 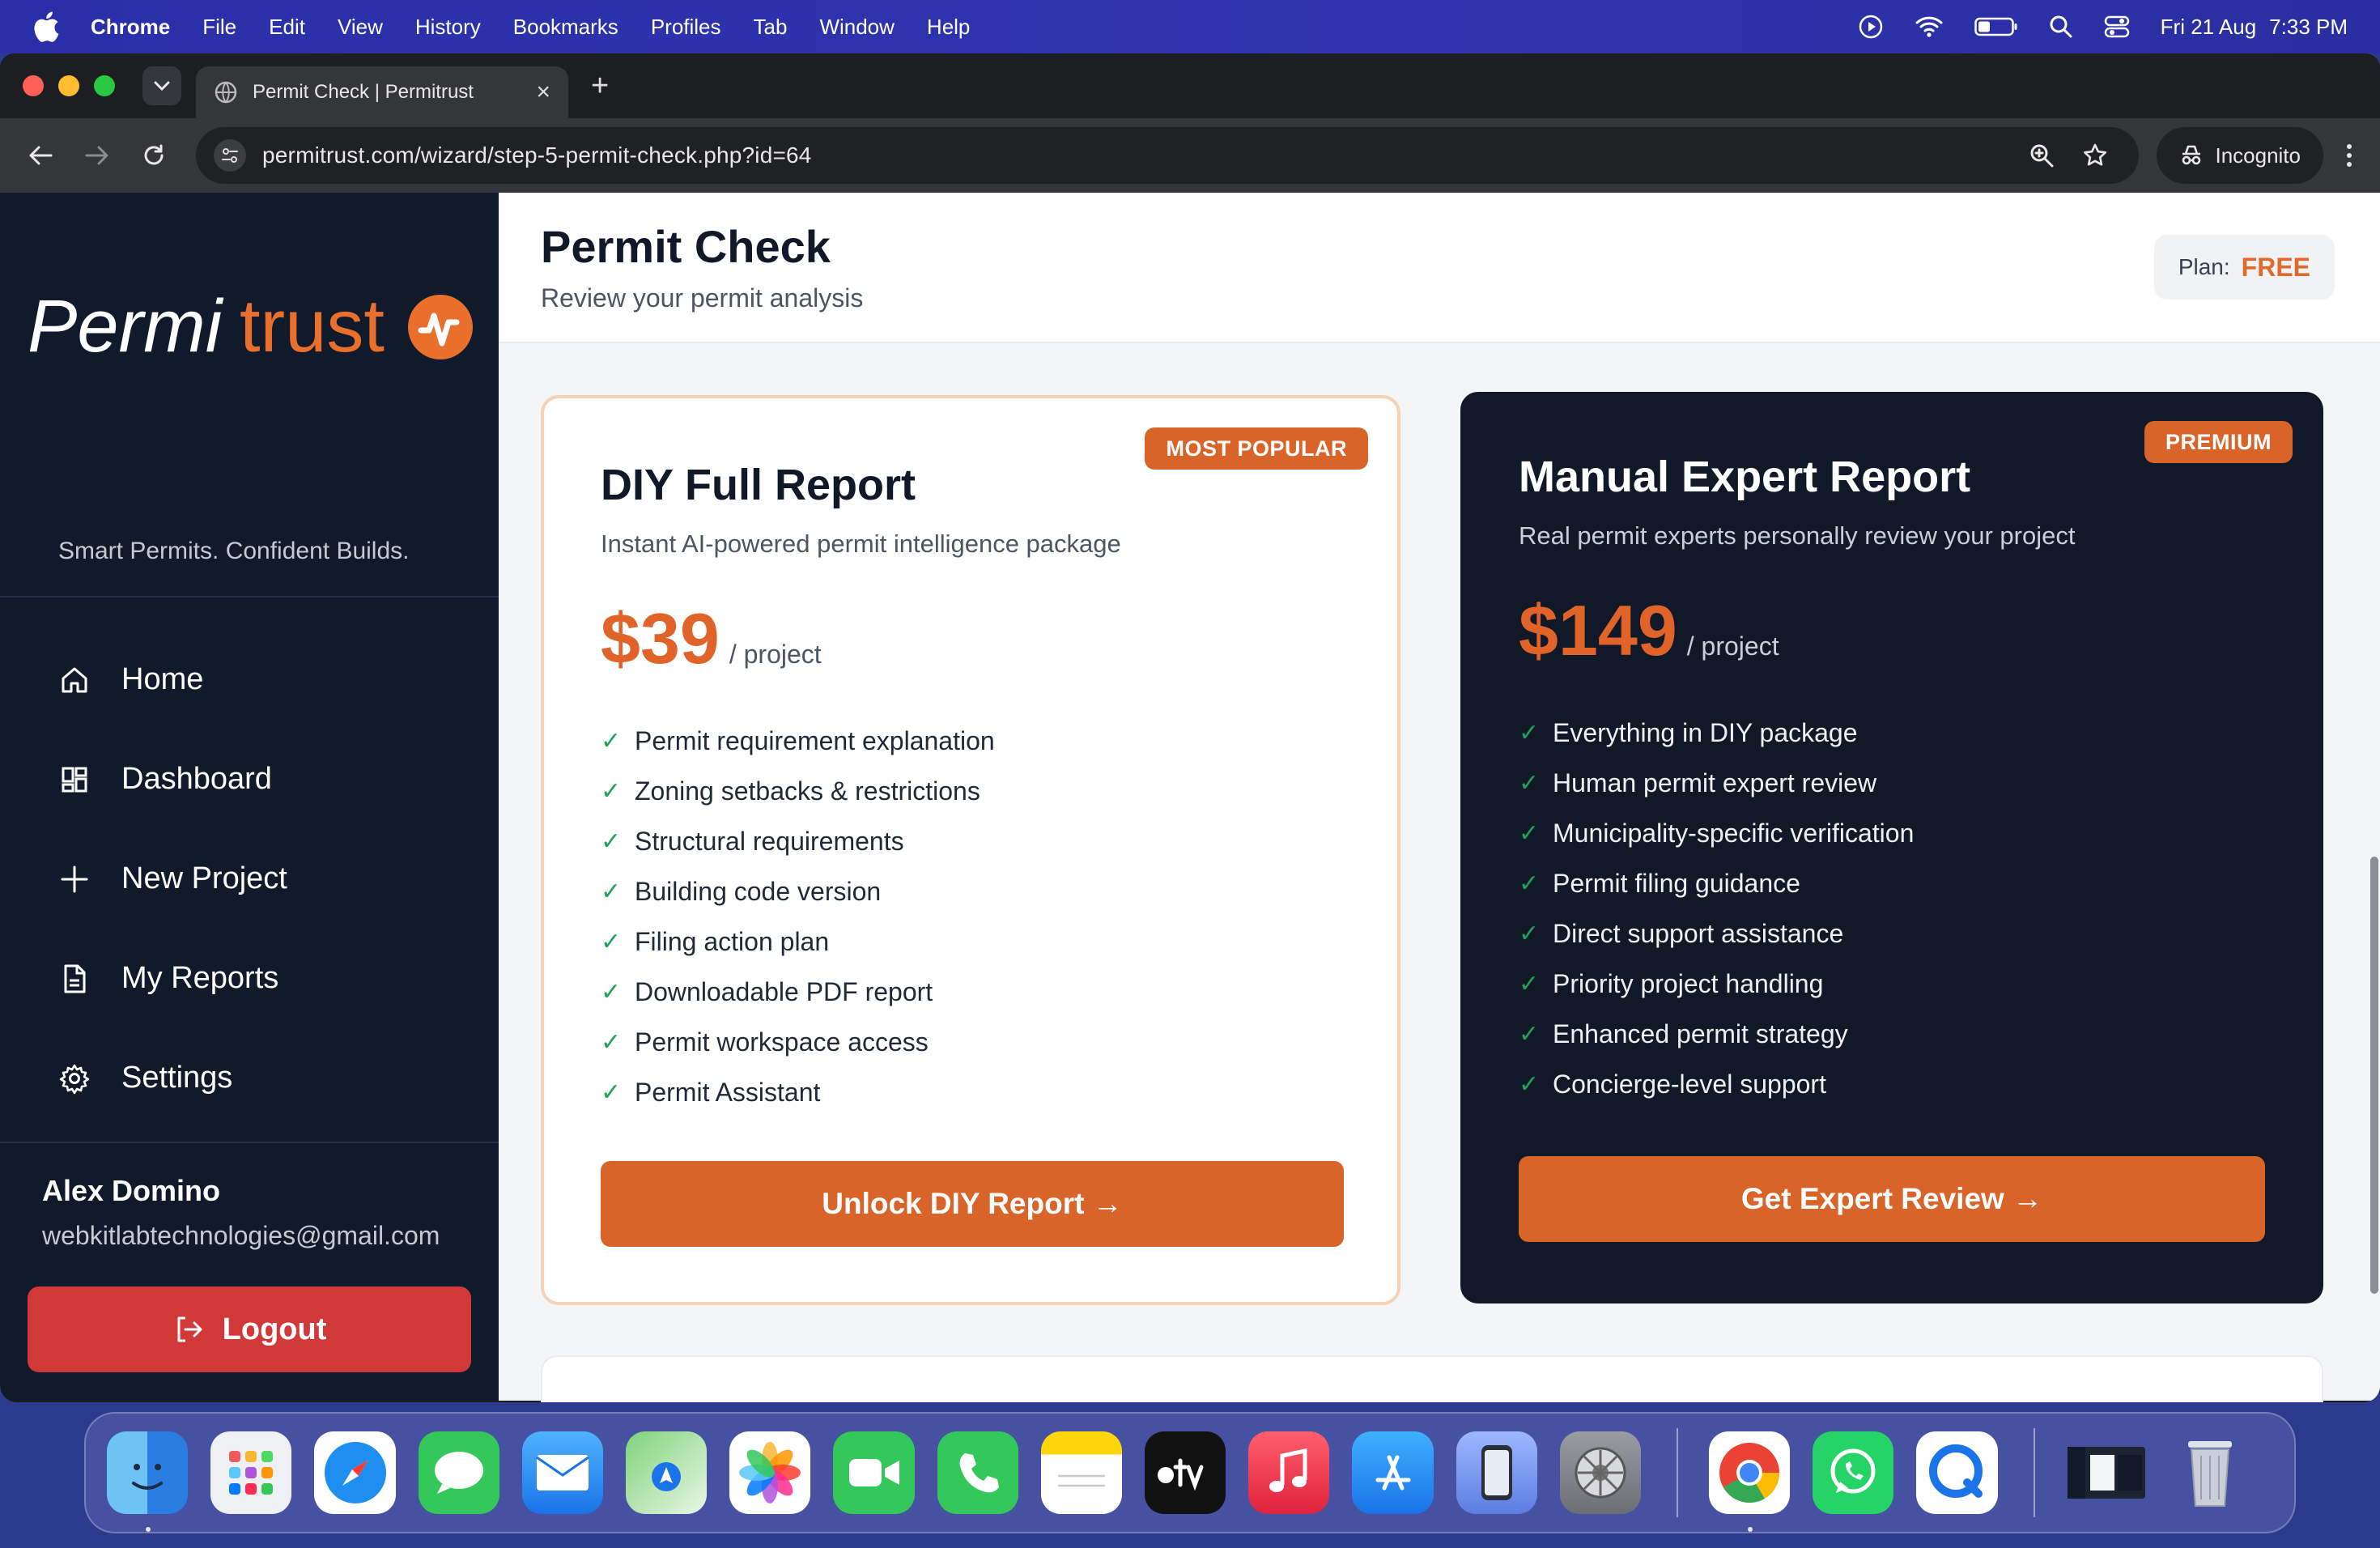 What do you see at coordinates (1683, 1034) in the screenshot?
I see `list-item: ✓ Enhanced permit strategy` at bounding box center [1683, 1034].